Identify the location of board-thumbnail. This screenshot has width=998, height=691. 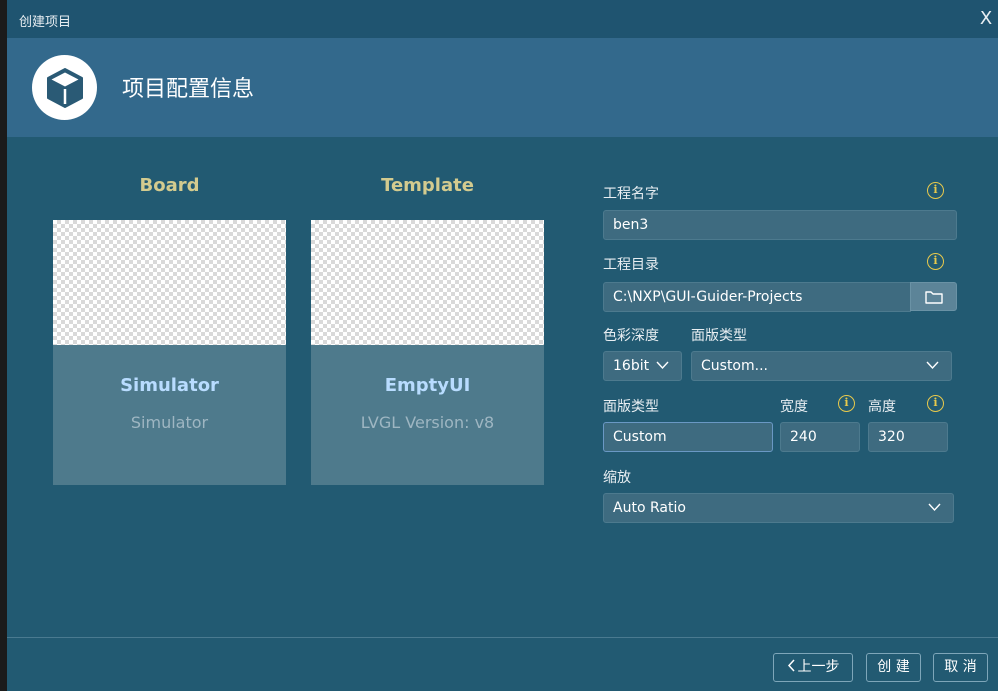
(169, 282).